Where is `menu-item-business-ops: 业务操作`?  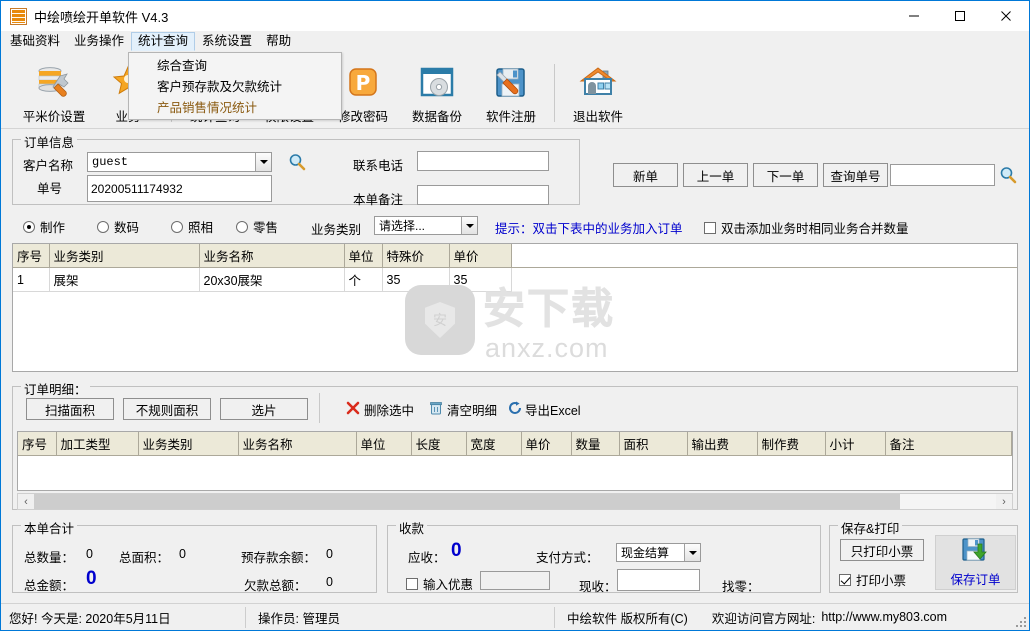
menu-item-business-ops: 业务操作 is located at coordinates (99, 41).